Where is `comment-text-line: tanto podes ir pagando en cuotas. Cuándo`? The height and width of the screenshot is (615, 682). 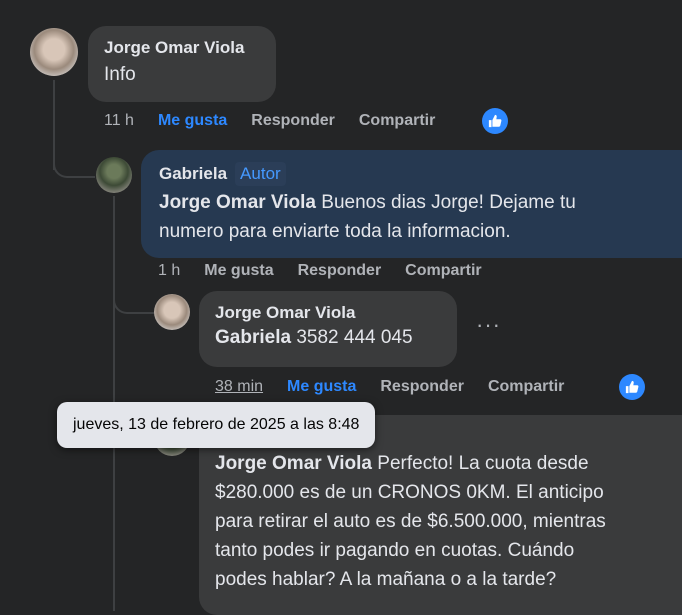 comment-text-line: tanto podes ir pagando en cuotas. Cuándo is located at coordinates (395, 550).